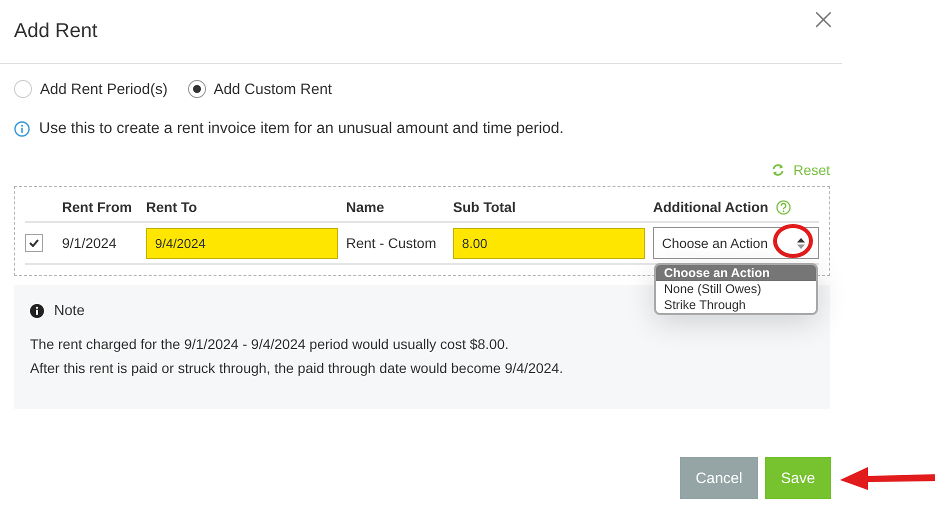  I want to click on refresh-icon, so click(778, 170).